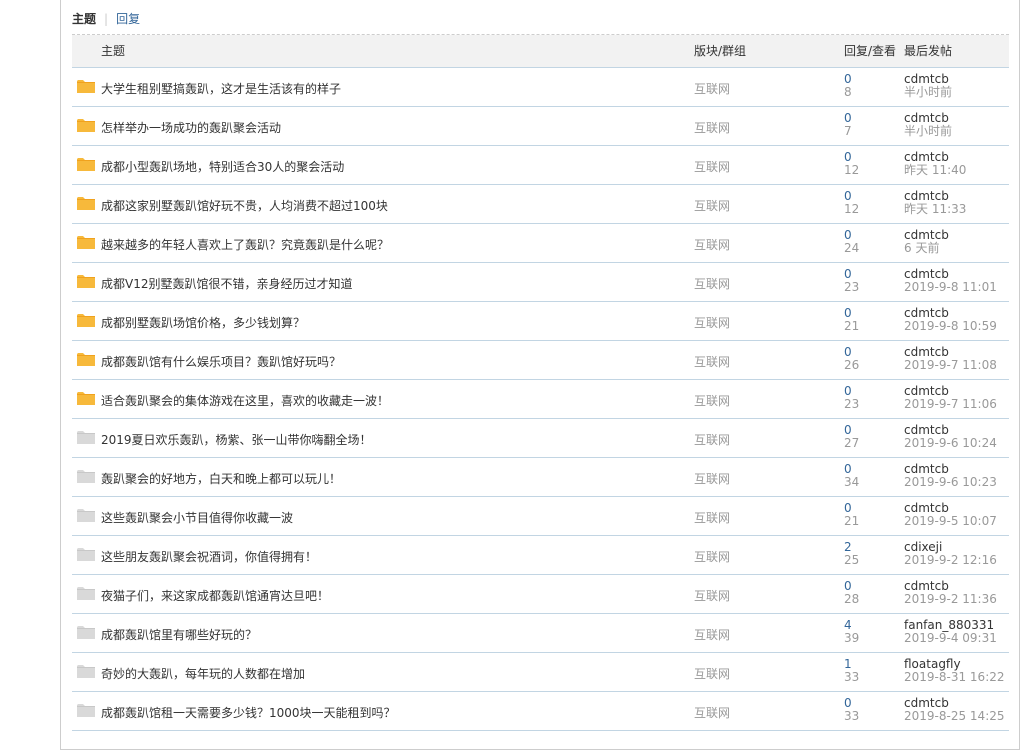 This screenshot has height=755, width=1021. What do you see at coordinates (950, 287) in the screenshot?
I see `last-post-time: 2019-9-8 11:01` at bounding box center [950, 287].